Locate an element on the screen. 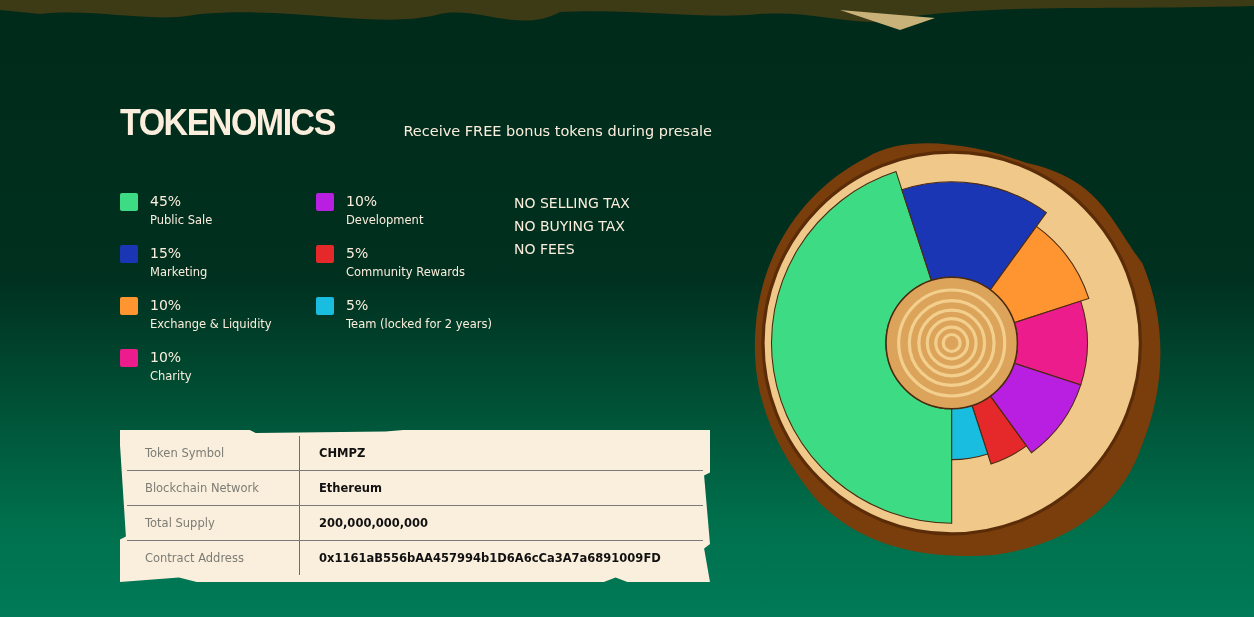  info-label: Blockchain Network is located at coordinates (213, 488).